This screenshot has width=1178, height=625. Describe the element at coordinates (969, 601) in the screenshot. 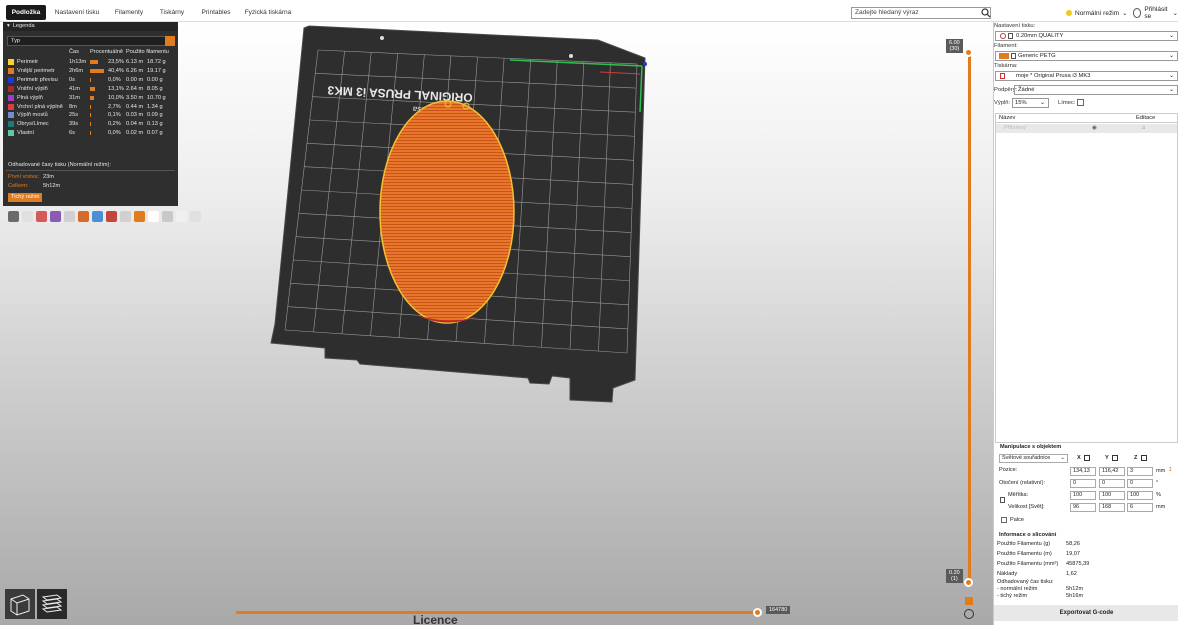

I see `one-layer-lock-icon` at that location.